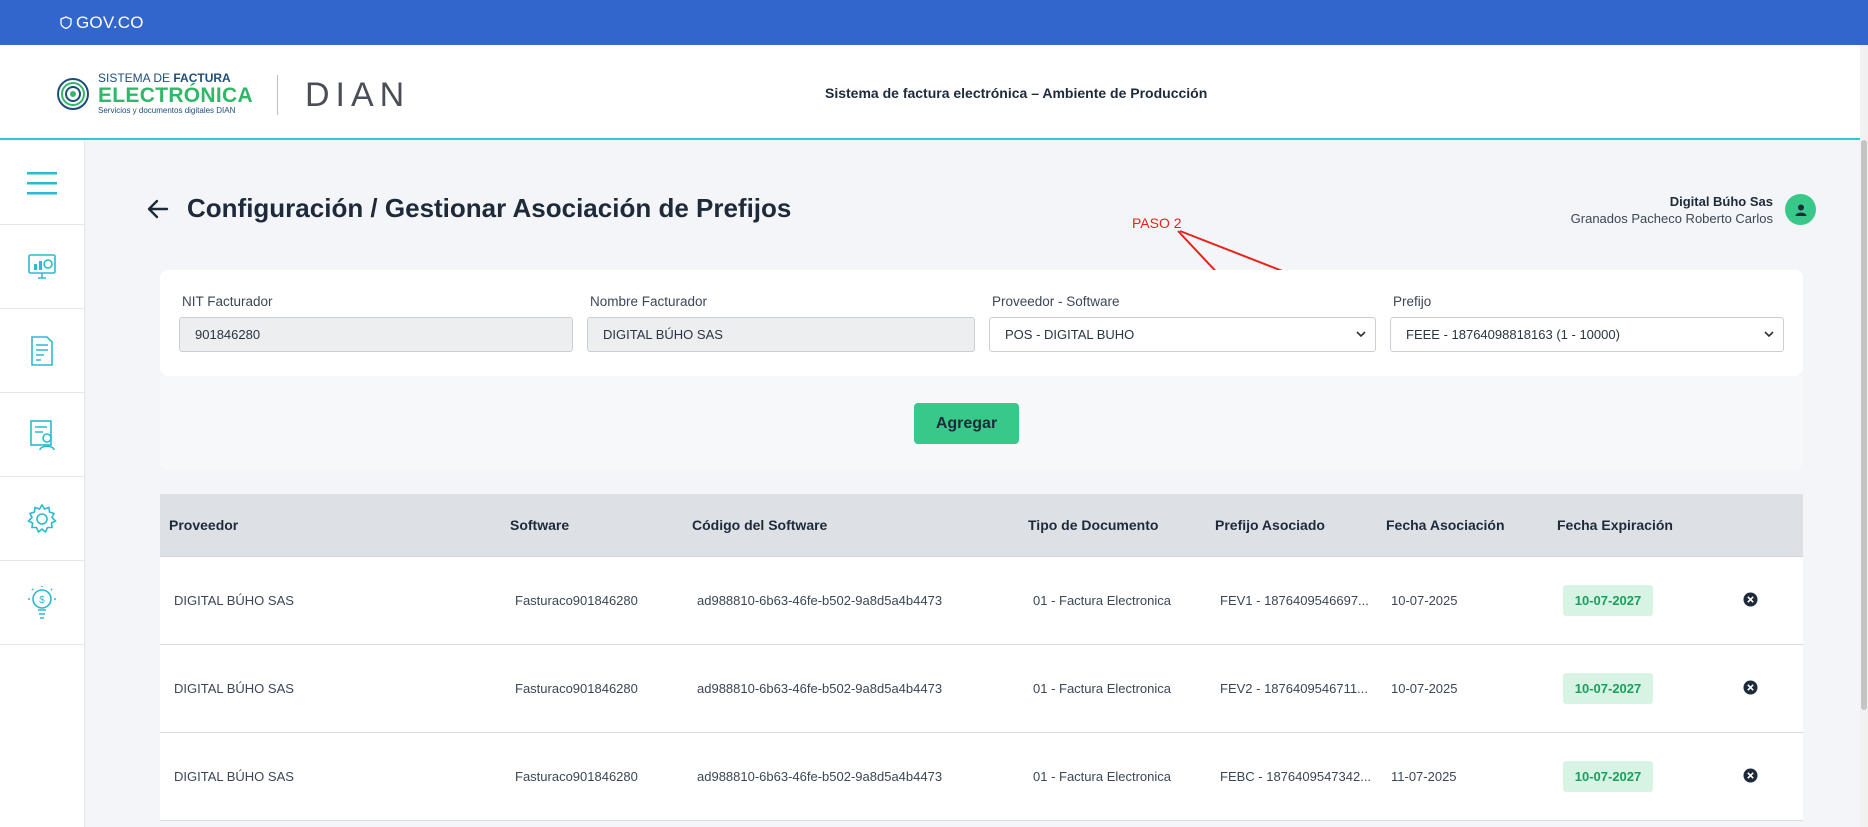  I want to click on report-person-icon, so click(42, 434).